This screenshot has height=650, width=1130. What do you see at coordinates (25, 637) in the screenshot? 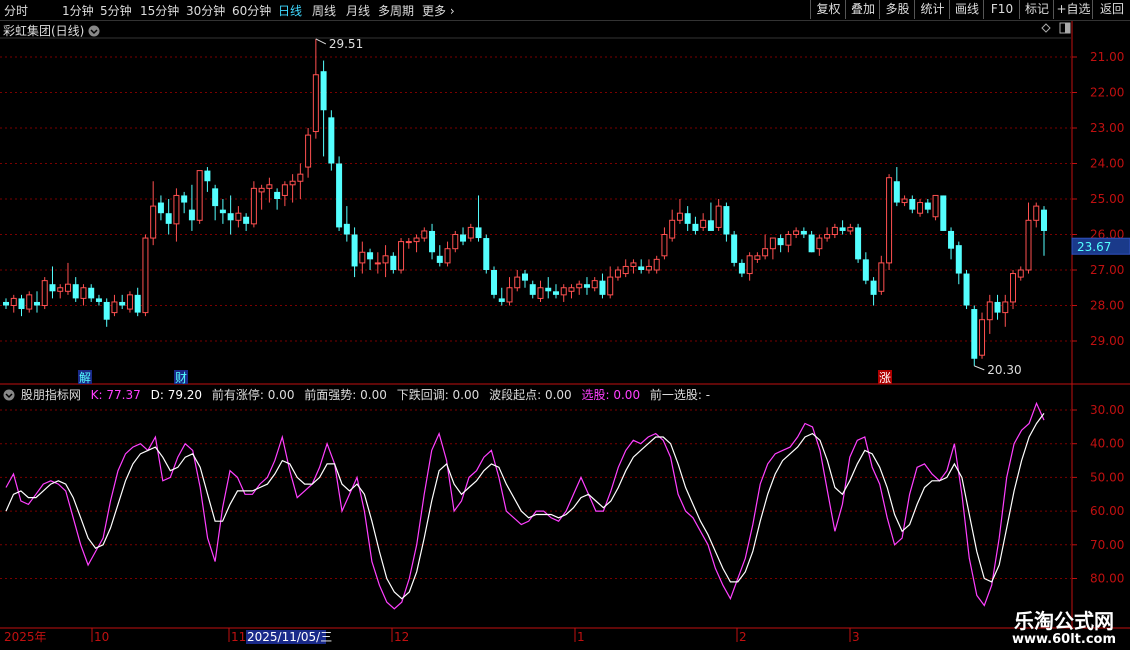
I see `time-axis-label: 2025年` at bounding box center [25, 637].